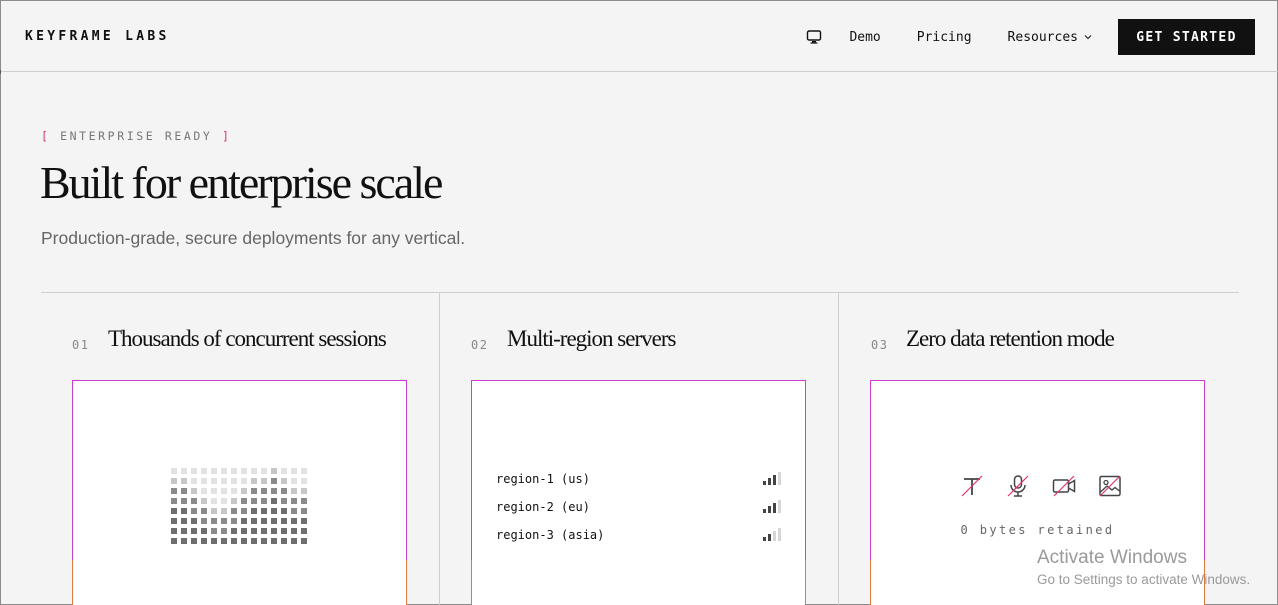  I want to click on eyebrow: [ ENTERPRISE READY ], so click(136, 136).